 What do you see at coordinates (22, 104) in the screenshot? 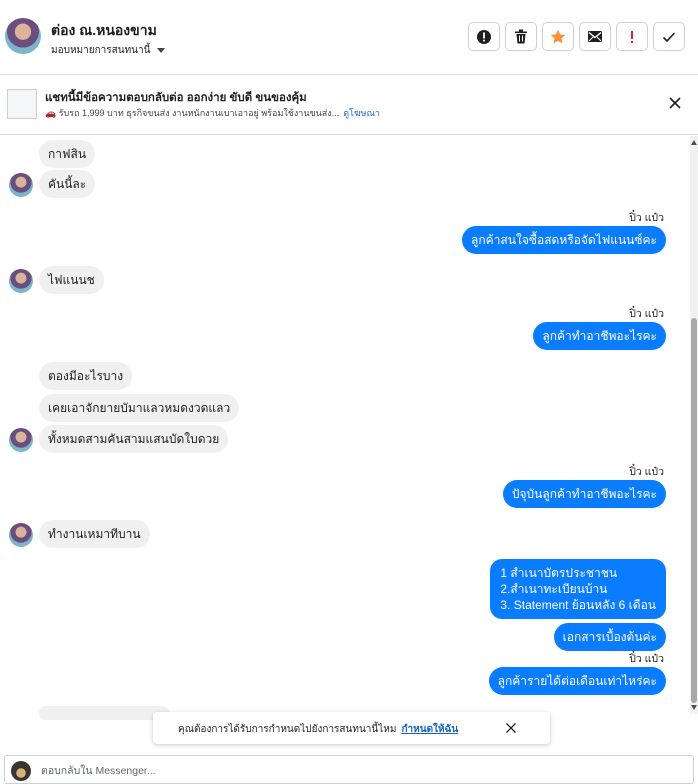
I see `ad-thumbnail` at bounding box center [22, 104].